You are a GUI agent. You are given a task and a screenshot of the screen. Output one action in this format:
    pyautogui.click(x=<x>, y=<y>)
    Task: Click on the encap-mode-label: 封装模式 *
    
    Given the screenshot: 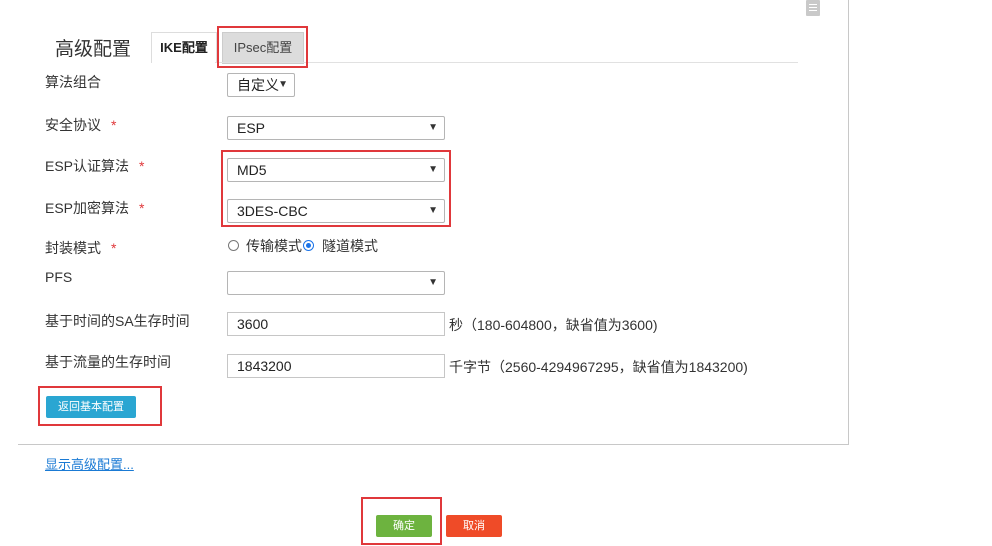 What is the action you would take?
    pyautogui.click(x=81, y=248)
    